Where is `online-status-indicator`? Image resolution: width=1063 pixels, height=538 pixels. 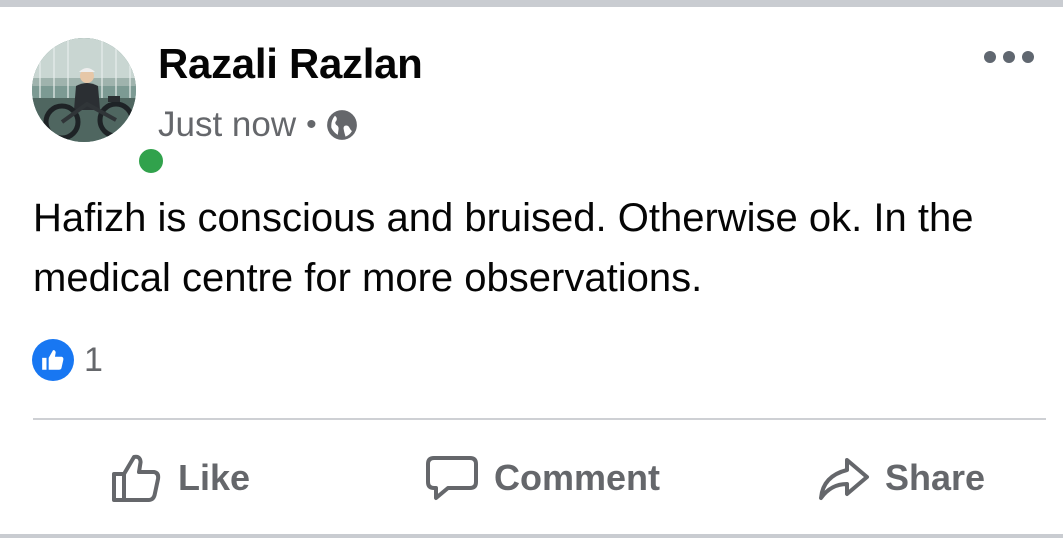 online-status-indicator is located at coordinates (151, 161).